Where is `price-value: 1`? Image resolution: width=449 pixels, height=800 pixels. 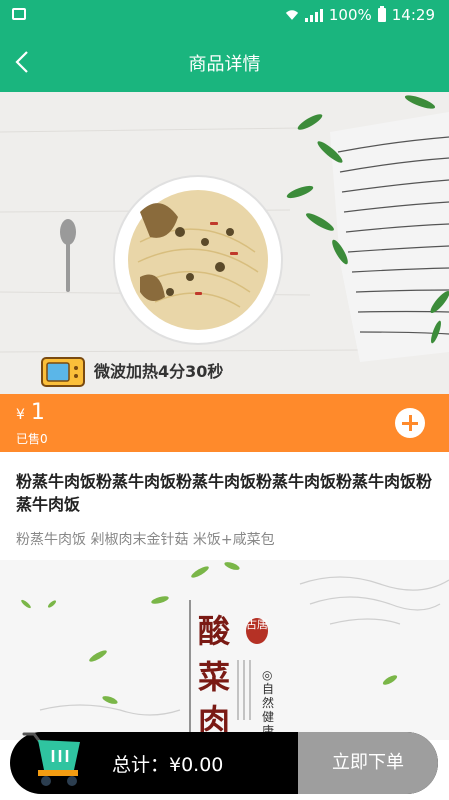
price-value: 1 is located at coordinates (37, 412).